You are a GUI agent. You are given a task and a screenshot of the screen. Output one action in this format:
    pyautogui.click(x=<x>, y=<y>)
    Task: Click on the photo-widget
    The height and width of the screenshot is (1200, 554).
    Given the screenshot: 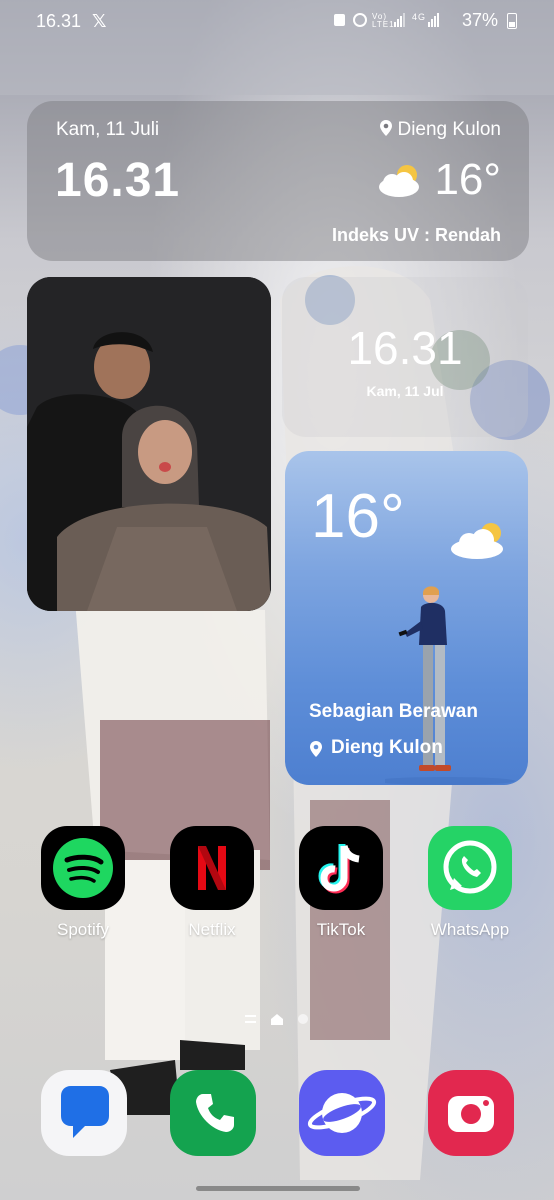 What is the action you would take?
    pyautogui.click(x=149, y=444)
    